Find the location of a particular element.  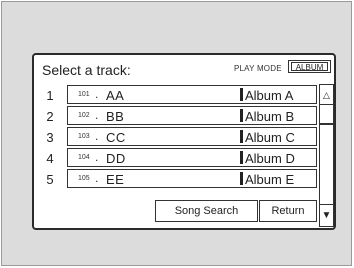

album-play-mode-label: ALBUM is located at coordinates (309, 67).